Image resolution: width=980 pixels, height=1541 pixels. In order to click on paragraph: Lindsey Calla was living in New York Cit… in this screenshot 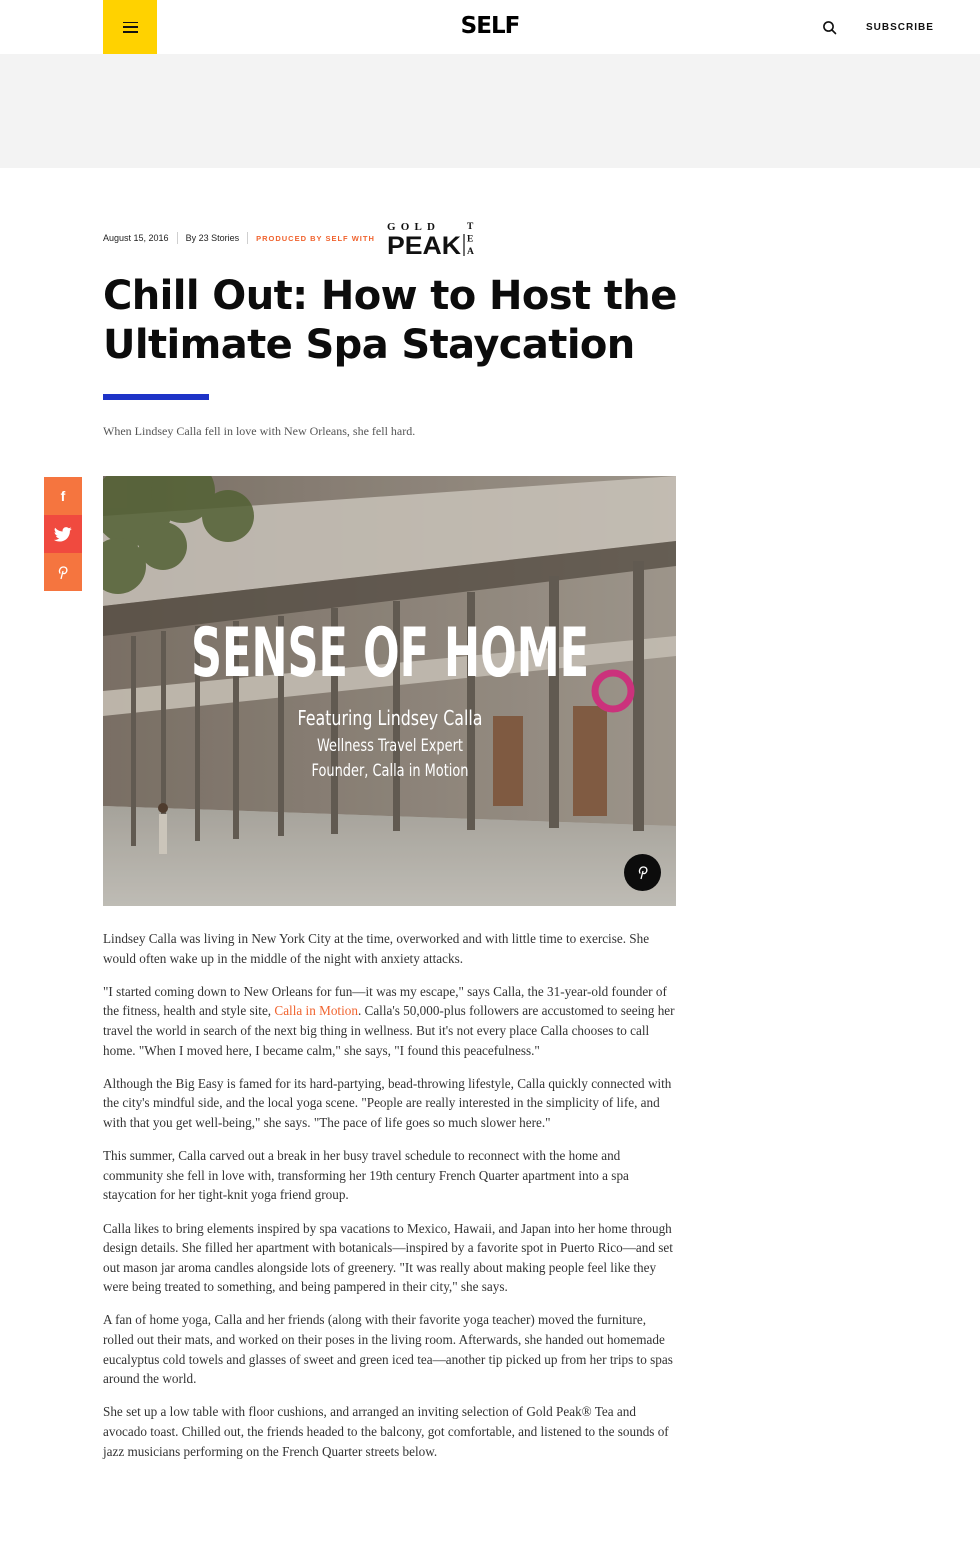, I will do `click(376, 948)`.